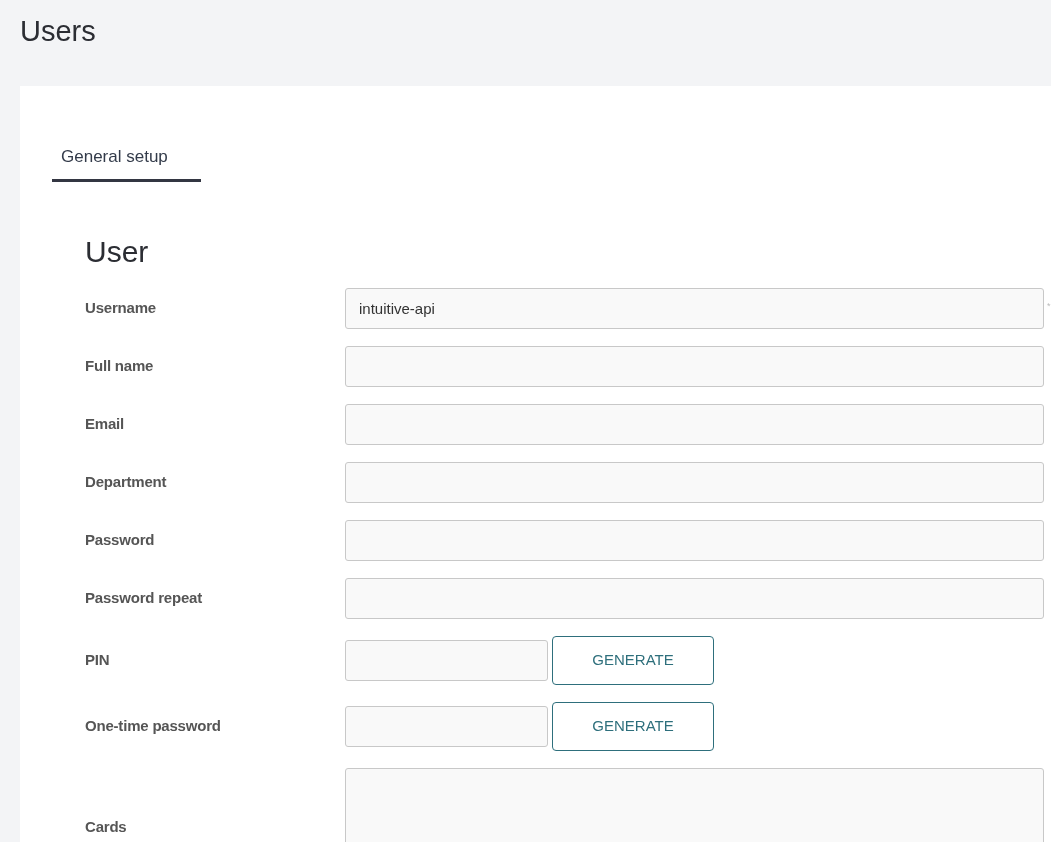  Describe the element at coordinates (694, 308) in the screenshot. I see `input-field: intuitive-api` at that location.